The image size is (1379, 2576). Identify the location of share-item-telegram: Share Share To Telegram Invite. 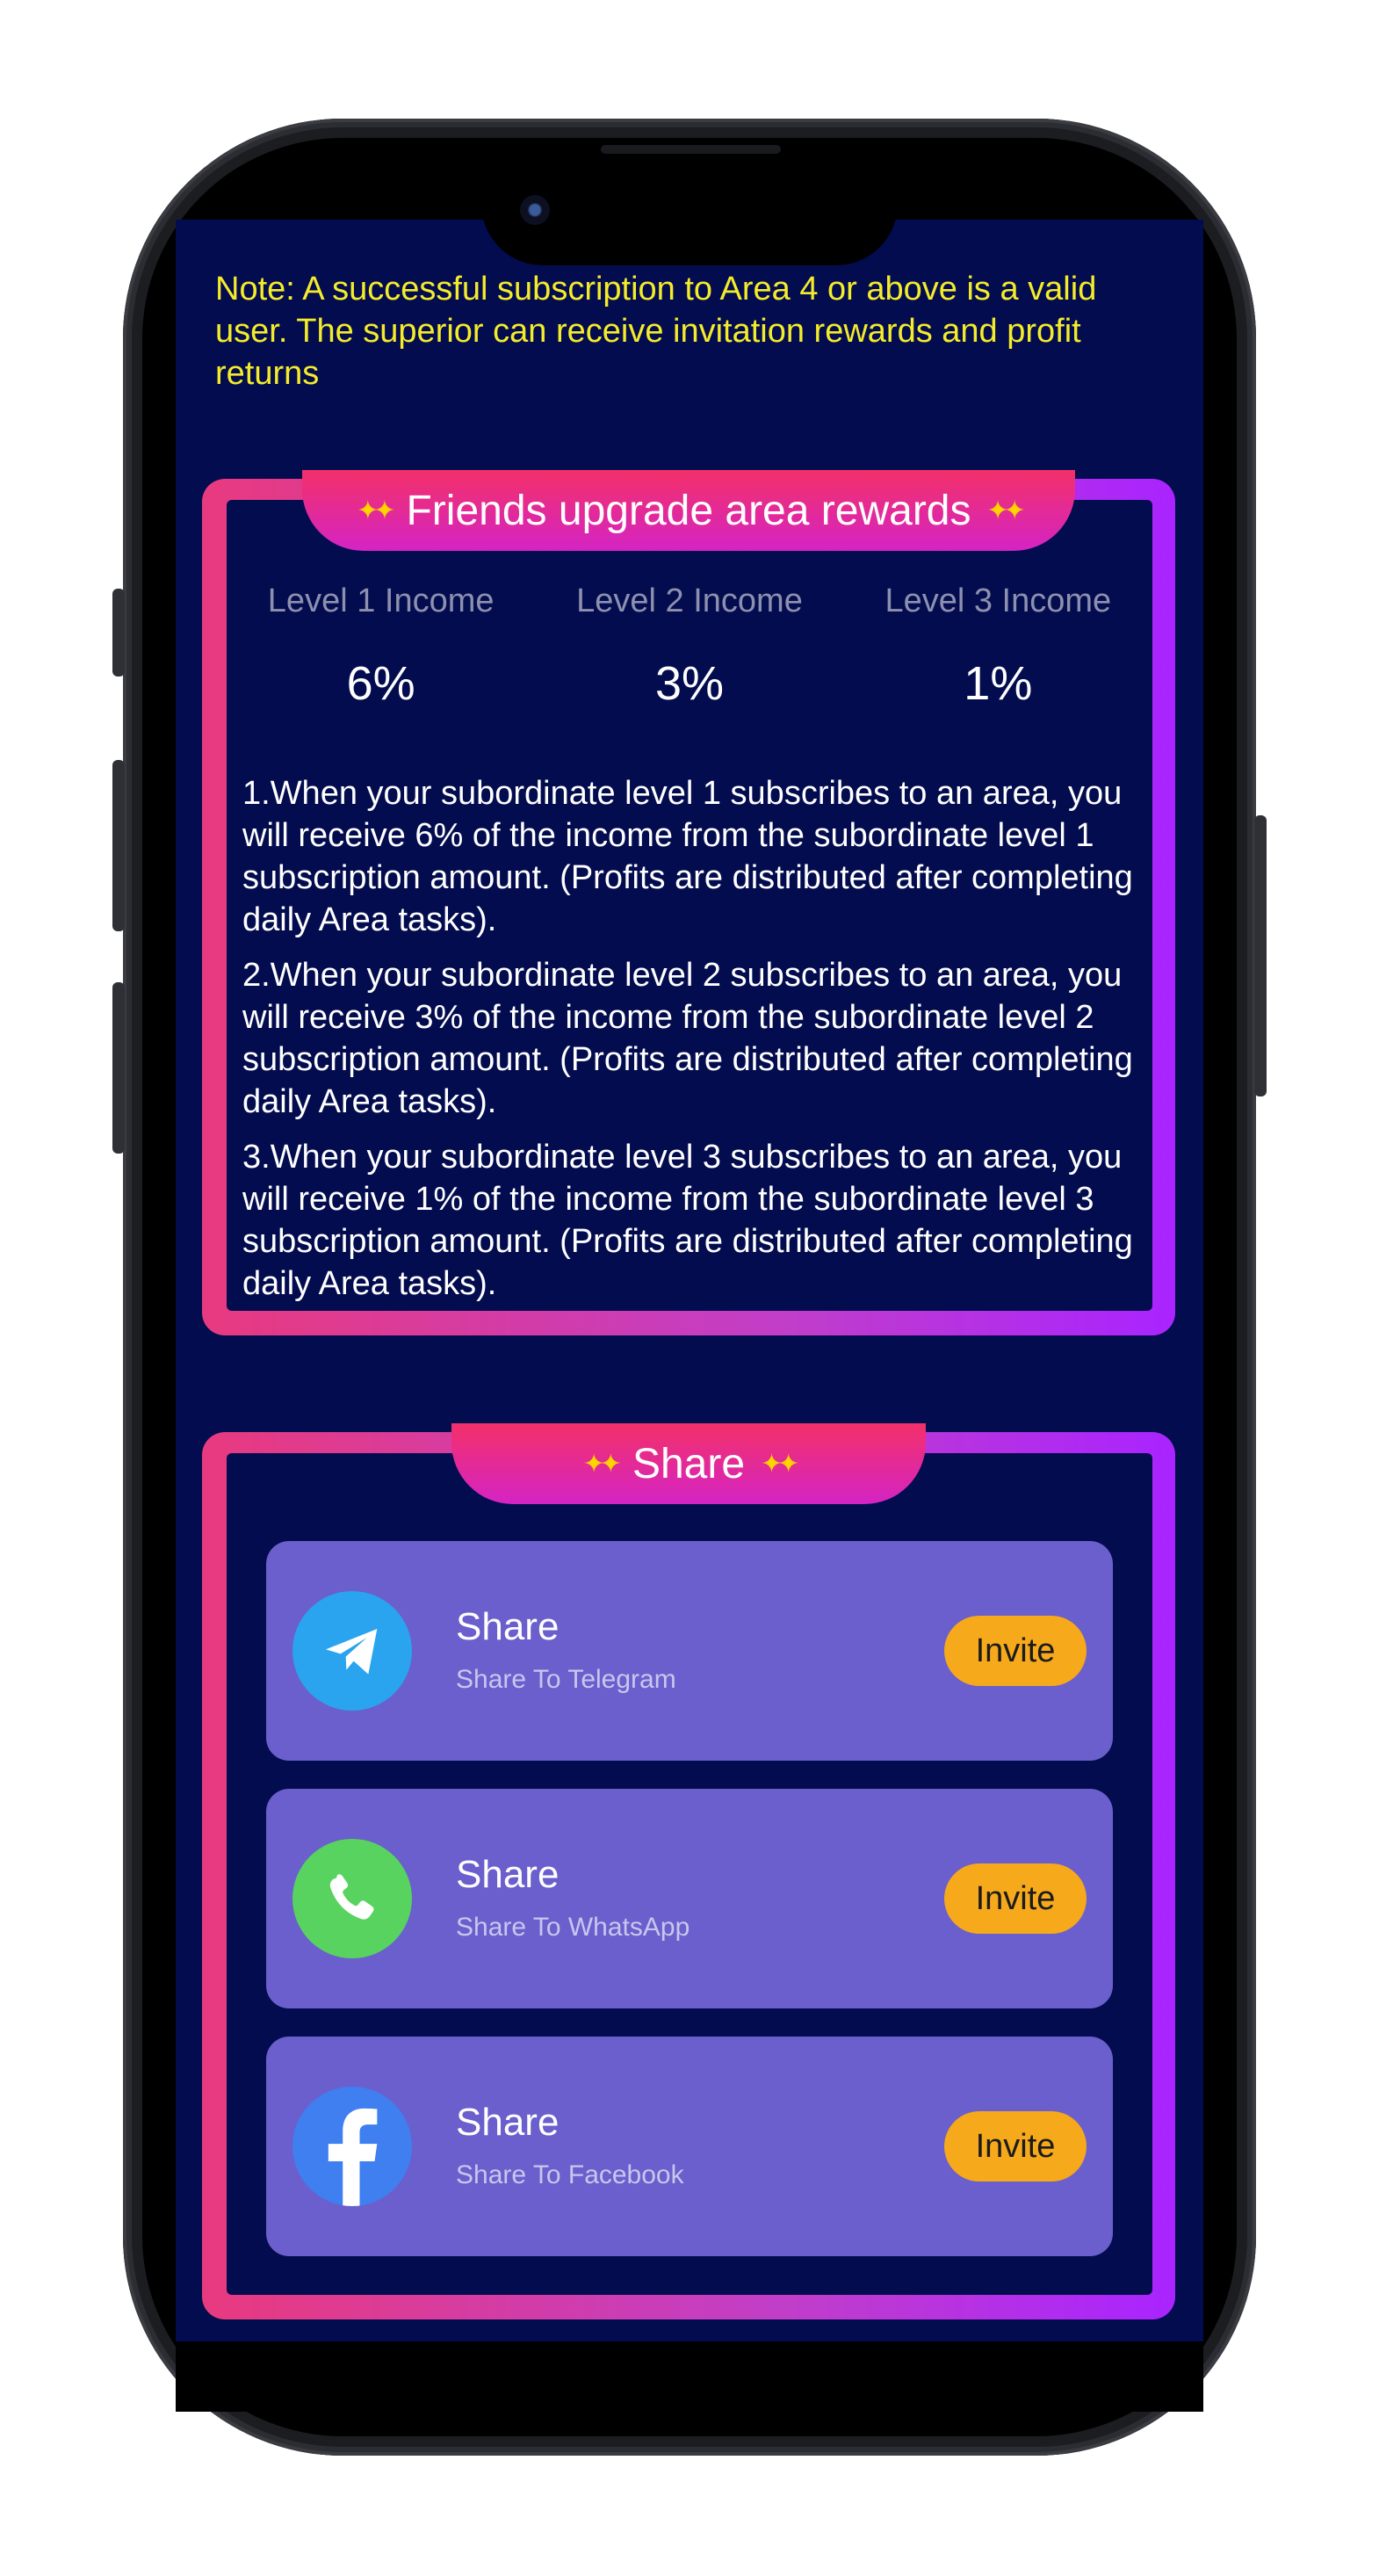
(689, 1651).